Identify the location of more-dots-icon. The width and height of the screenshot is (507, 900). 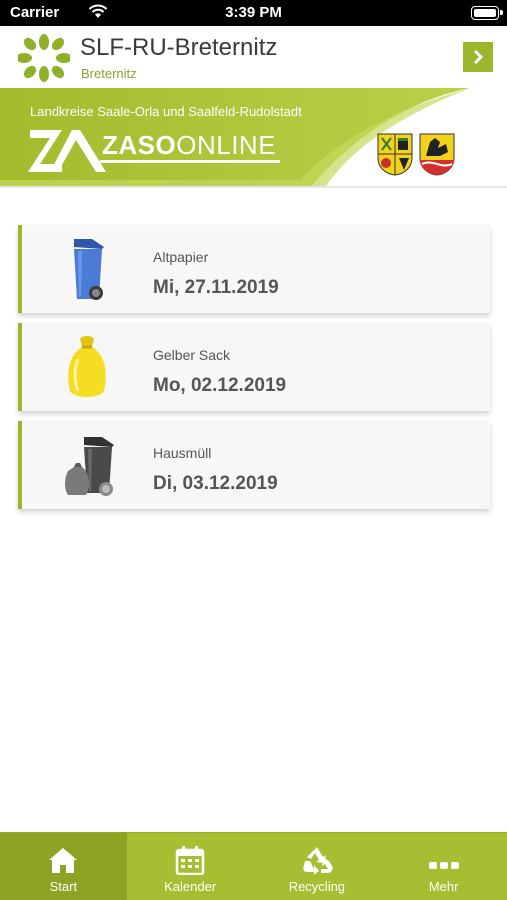
(443, 865).